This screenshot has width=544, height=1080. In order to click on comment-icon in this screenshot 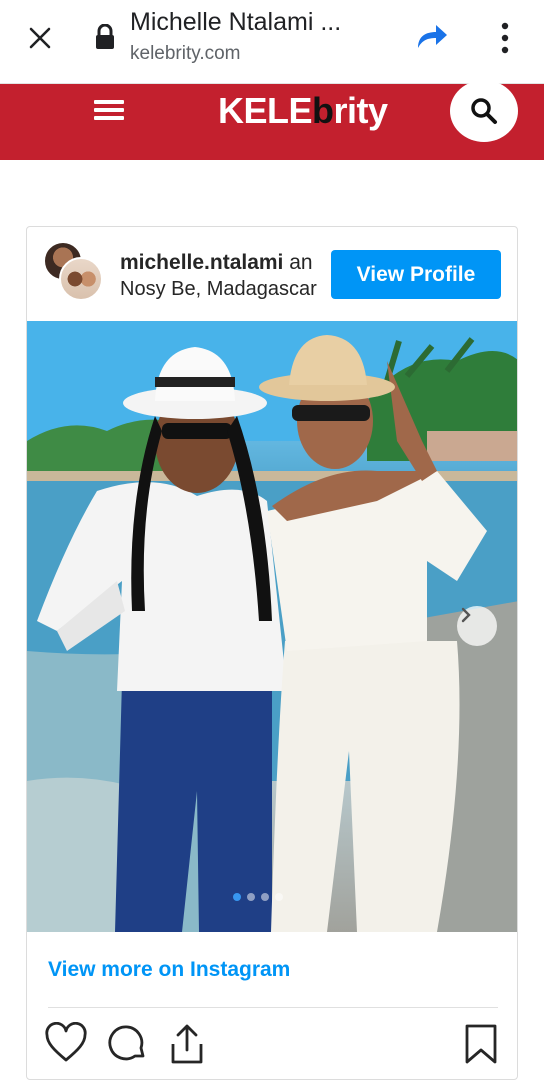, I will do `click(127, 1044)`.